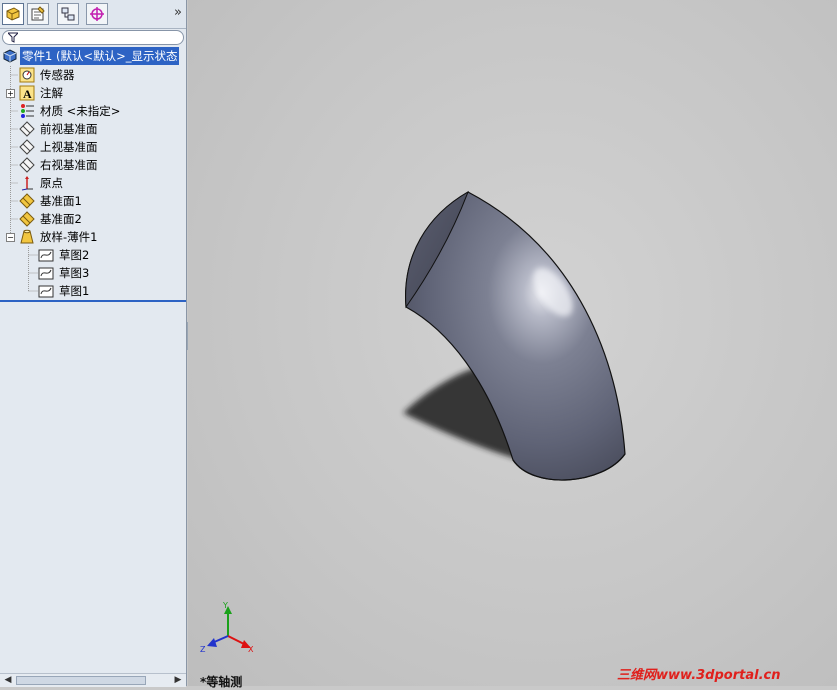  What do you see at coordinates (74, 255) in the screenshot?
I see `tree-item-label: 草图2` at bounding box center [74, 255].